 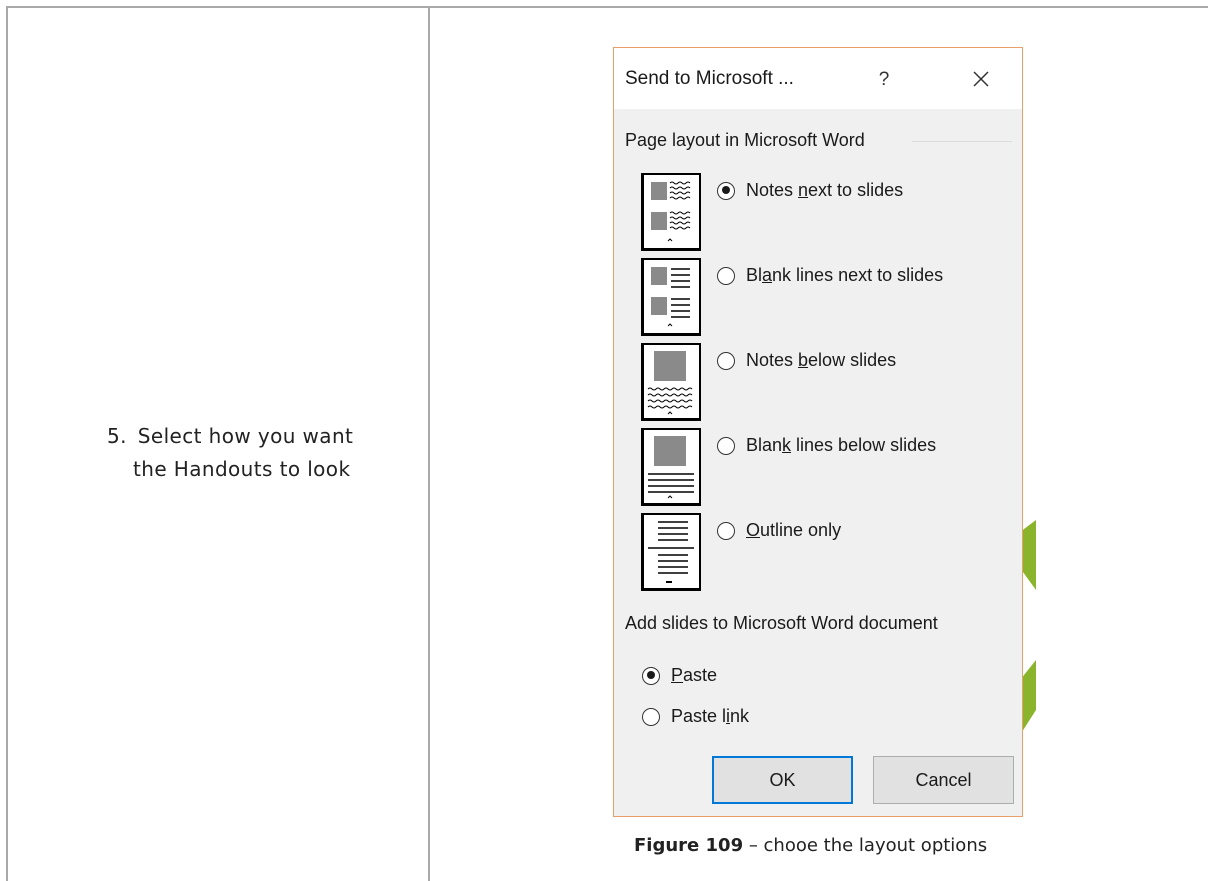 What do you see at coordinates (865, 845) in the screenshot?
I see `figure-caption-text: – chooe the layout options` at bounding box center [865, 845].